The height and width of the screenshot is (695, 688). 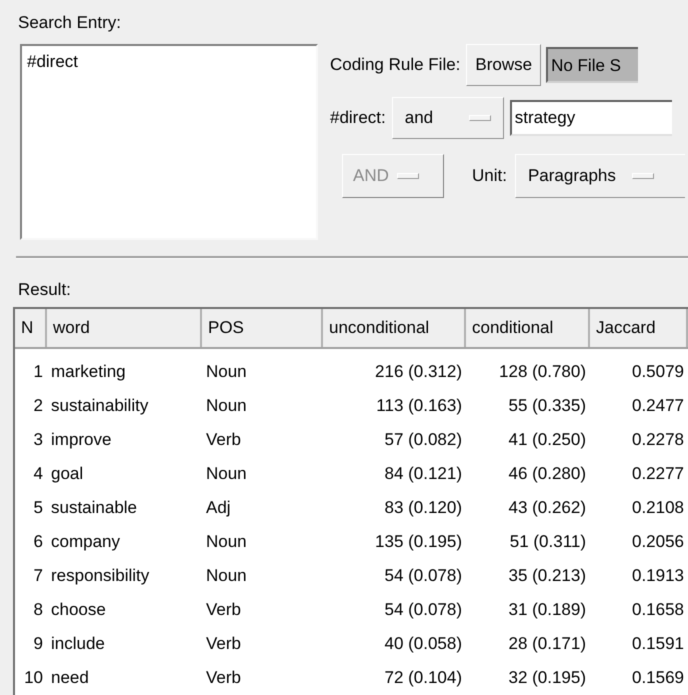 What do you see at coordinates (394, 328) in the screenshot?
I see `column-header: unconditional` at bounding box center [394, 328].